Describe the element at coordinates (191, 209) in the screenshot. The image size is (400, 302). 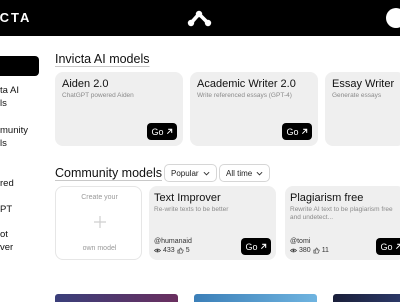
I see `card-subtitle: Re-write texts to be better` at that location.